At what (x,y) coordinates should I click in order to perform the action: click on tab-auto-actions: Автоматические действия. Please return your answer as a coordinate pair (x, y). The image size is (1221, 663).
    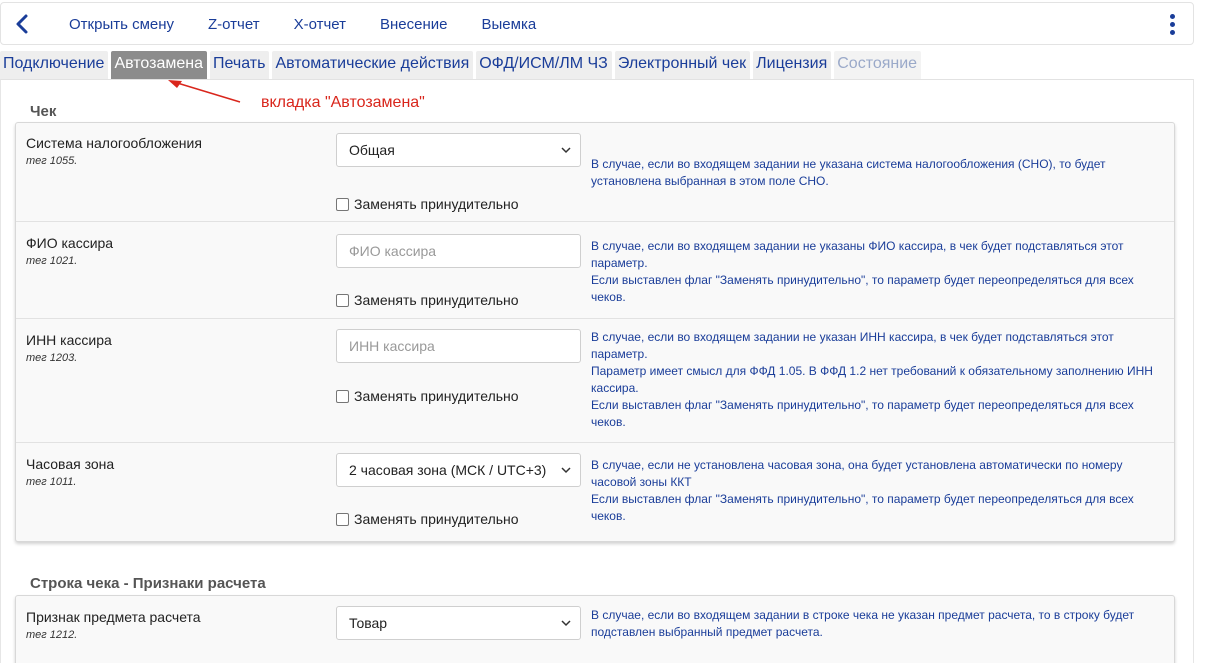
    Looking at the image, I should click on (373, 65).